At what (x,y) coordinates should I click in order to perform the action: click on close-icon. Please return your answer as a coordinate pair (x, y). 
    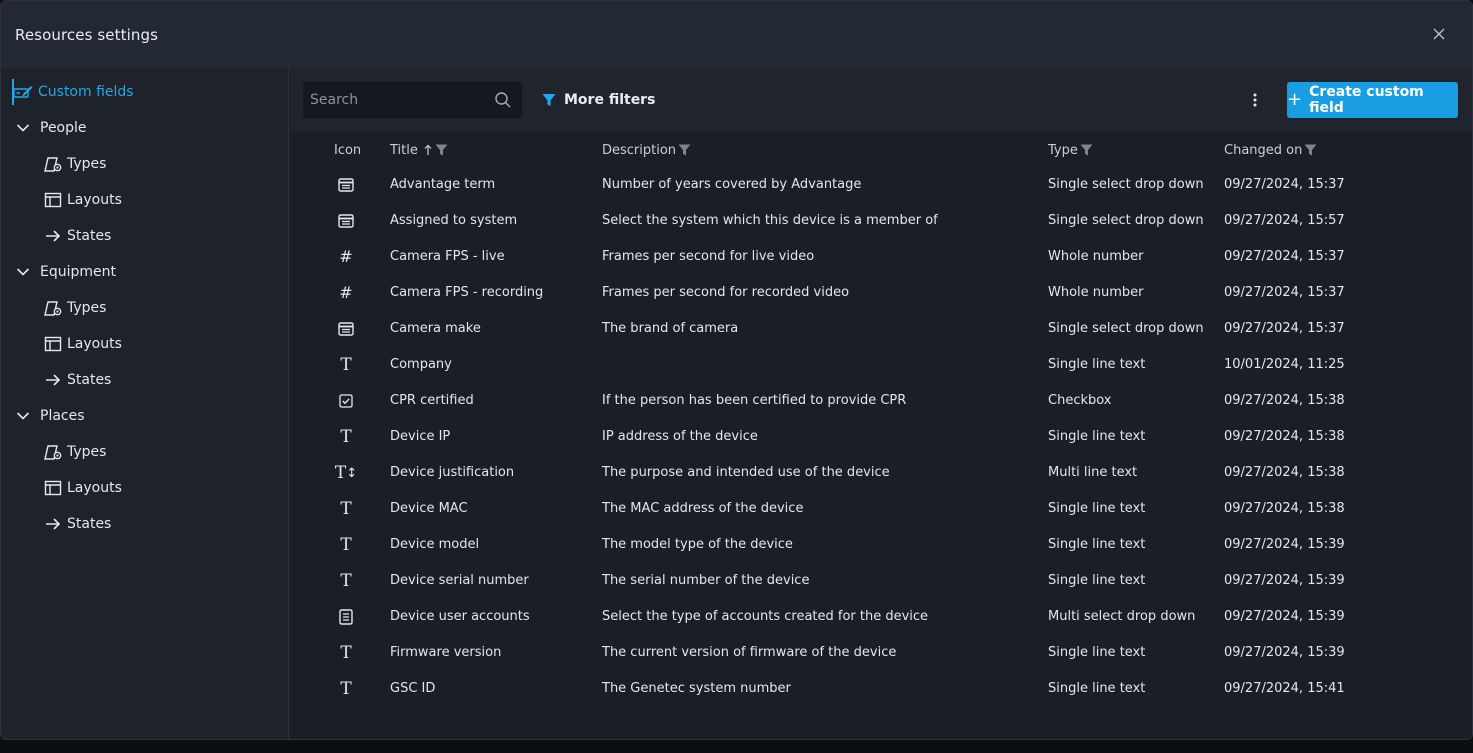
    Looking at the image, I should click on (1439, 34).